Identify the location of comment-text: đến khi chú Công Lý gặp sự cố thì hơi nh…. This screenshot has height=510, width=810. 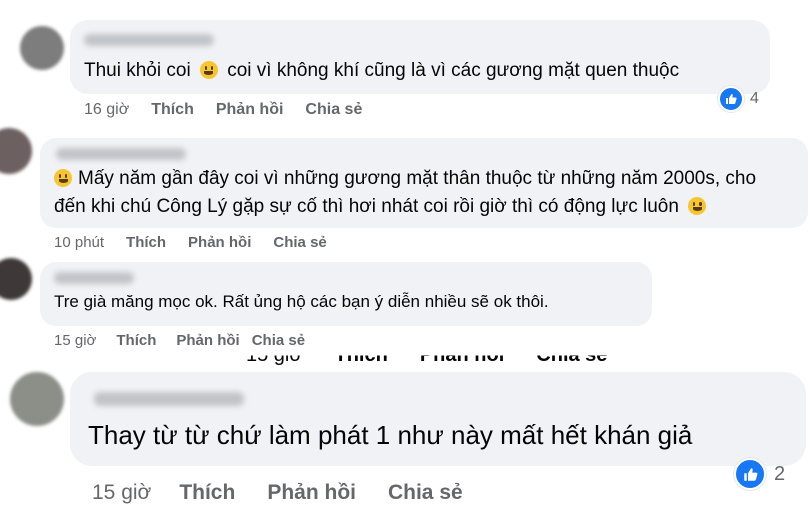
(380, 207).